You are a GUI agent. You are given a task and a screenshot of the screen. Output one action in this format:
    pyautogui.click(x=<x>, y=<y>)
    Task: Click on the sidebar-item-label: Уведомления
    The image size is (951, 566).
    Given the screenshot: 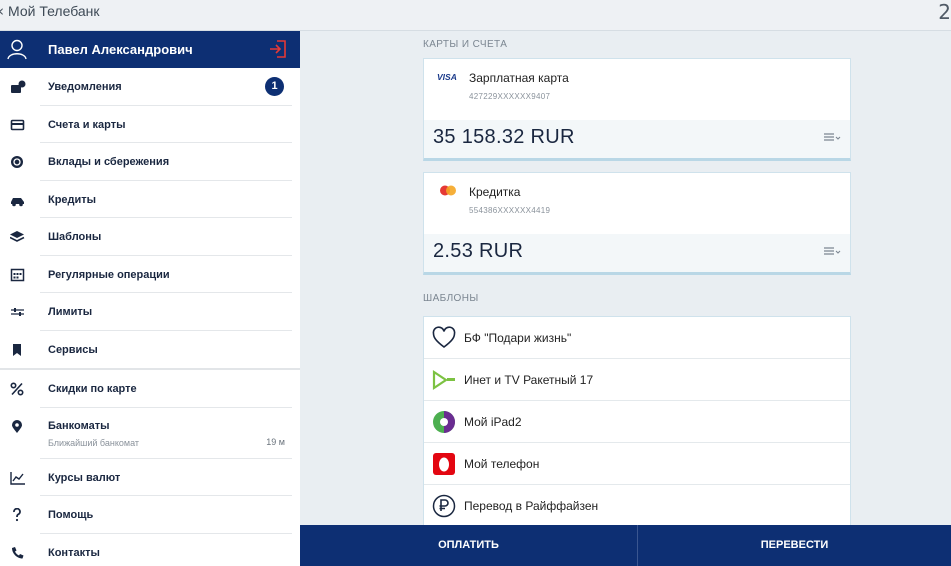 What is the action you would take?
    pyautogui.click(x=85, y=87)
    